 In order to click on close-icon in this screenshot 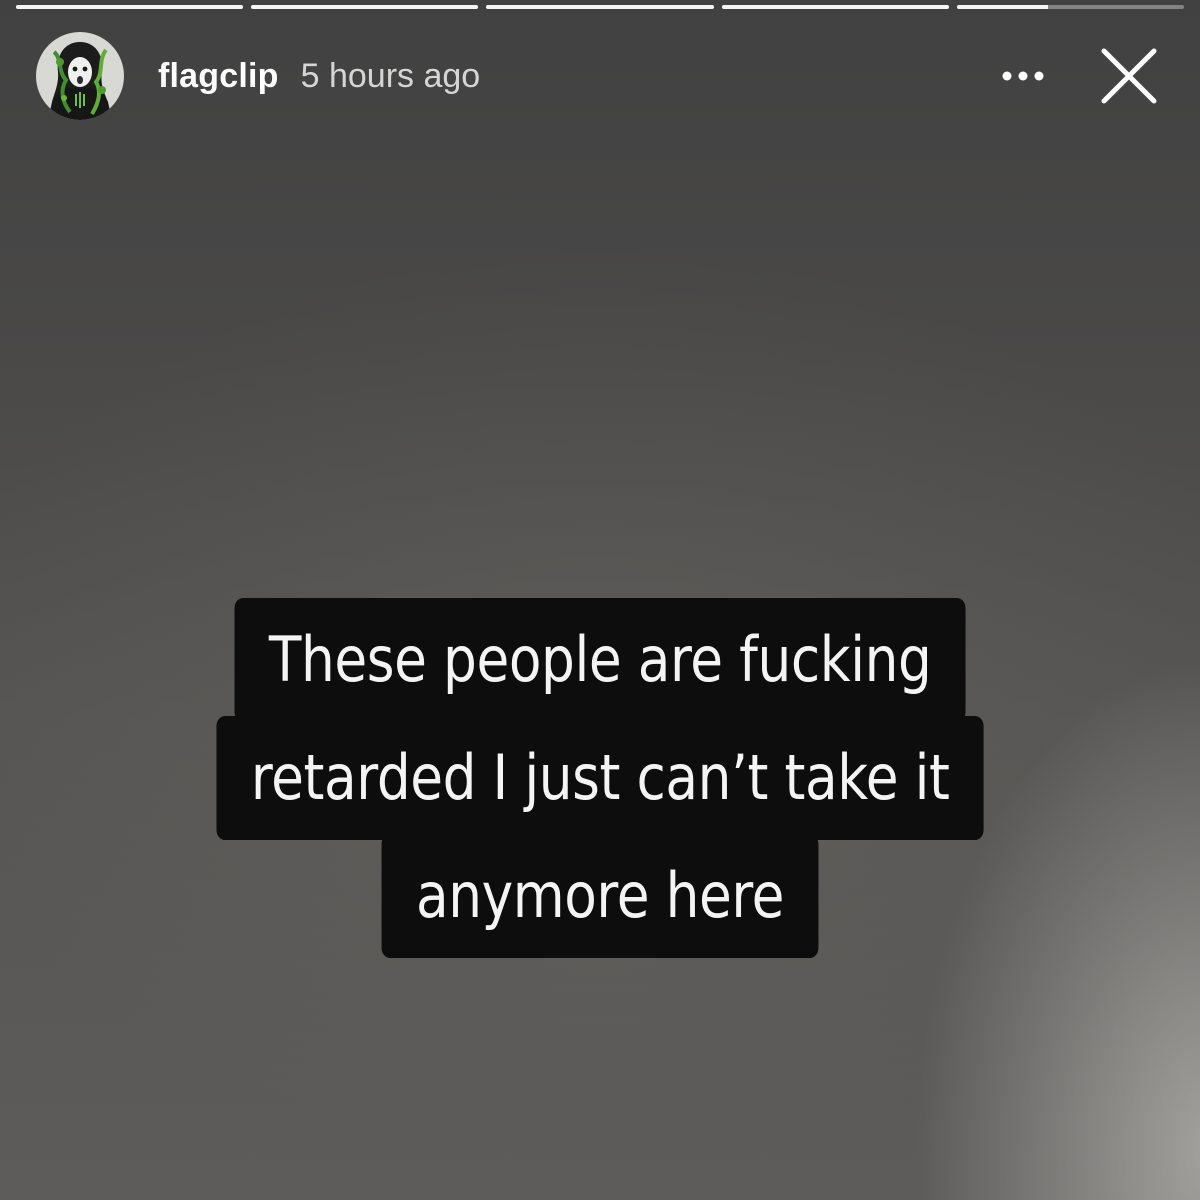, I will do `click(1129, 76)`.